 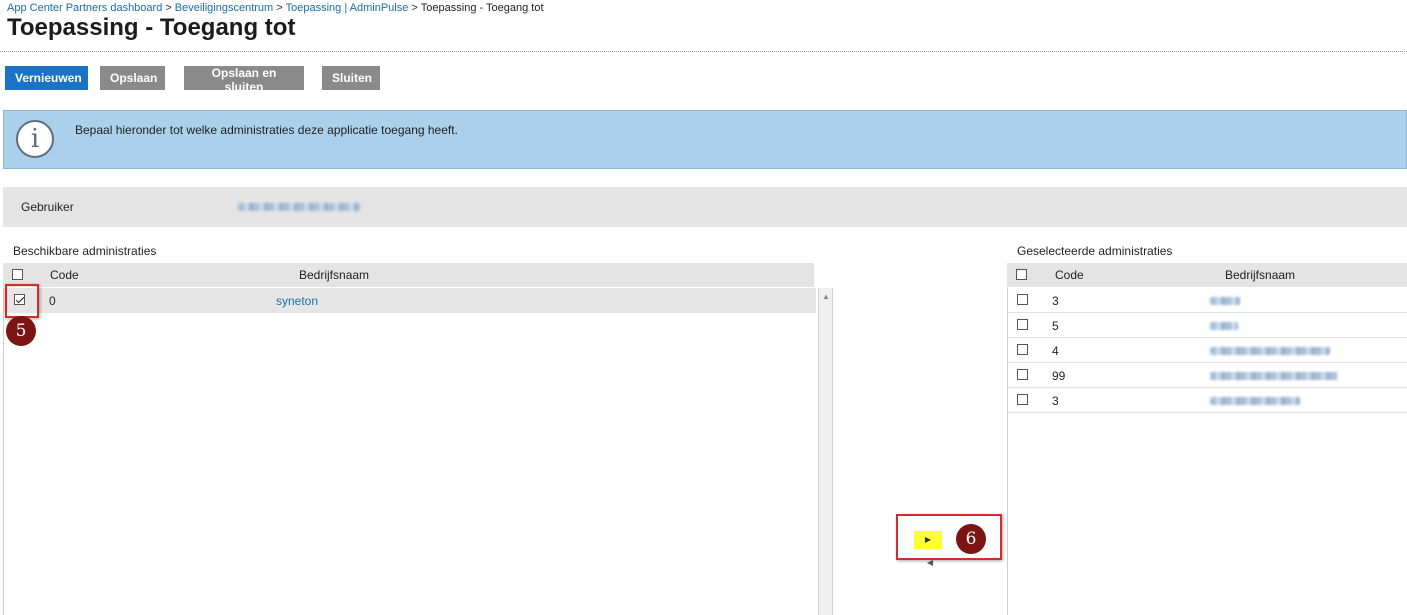 I want to click on table-row: 5, so click(x=1207, y=325).